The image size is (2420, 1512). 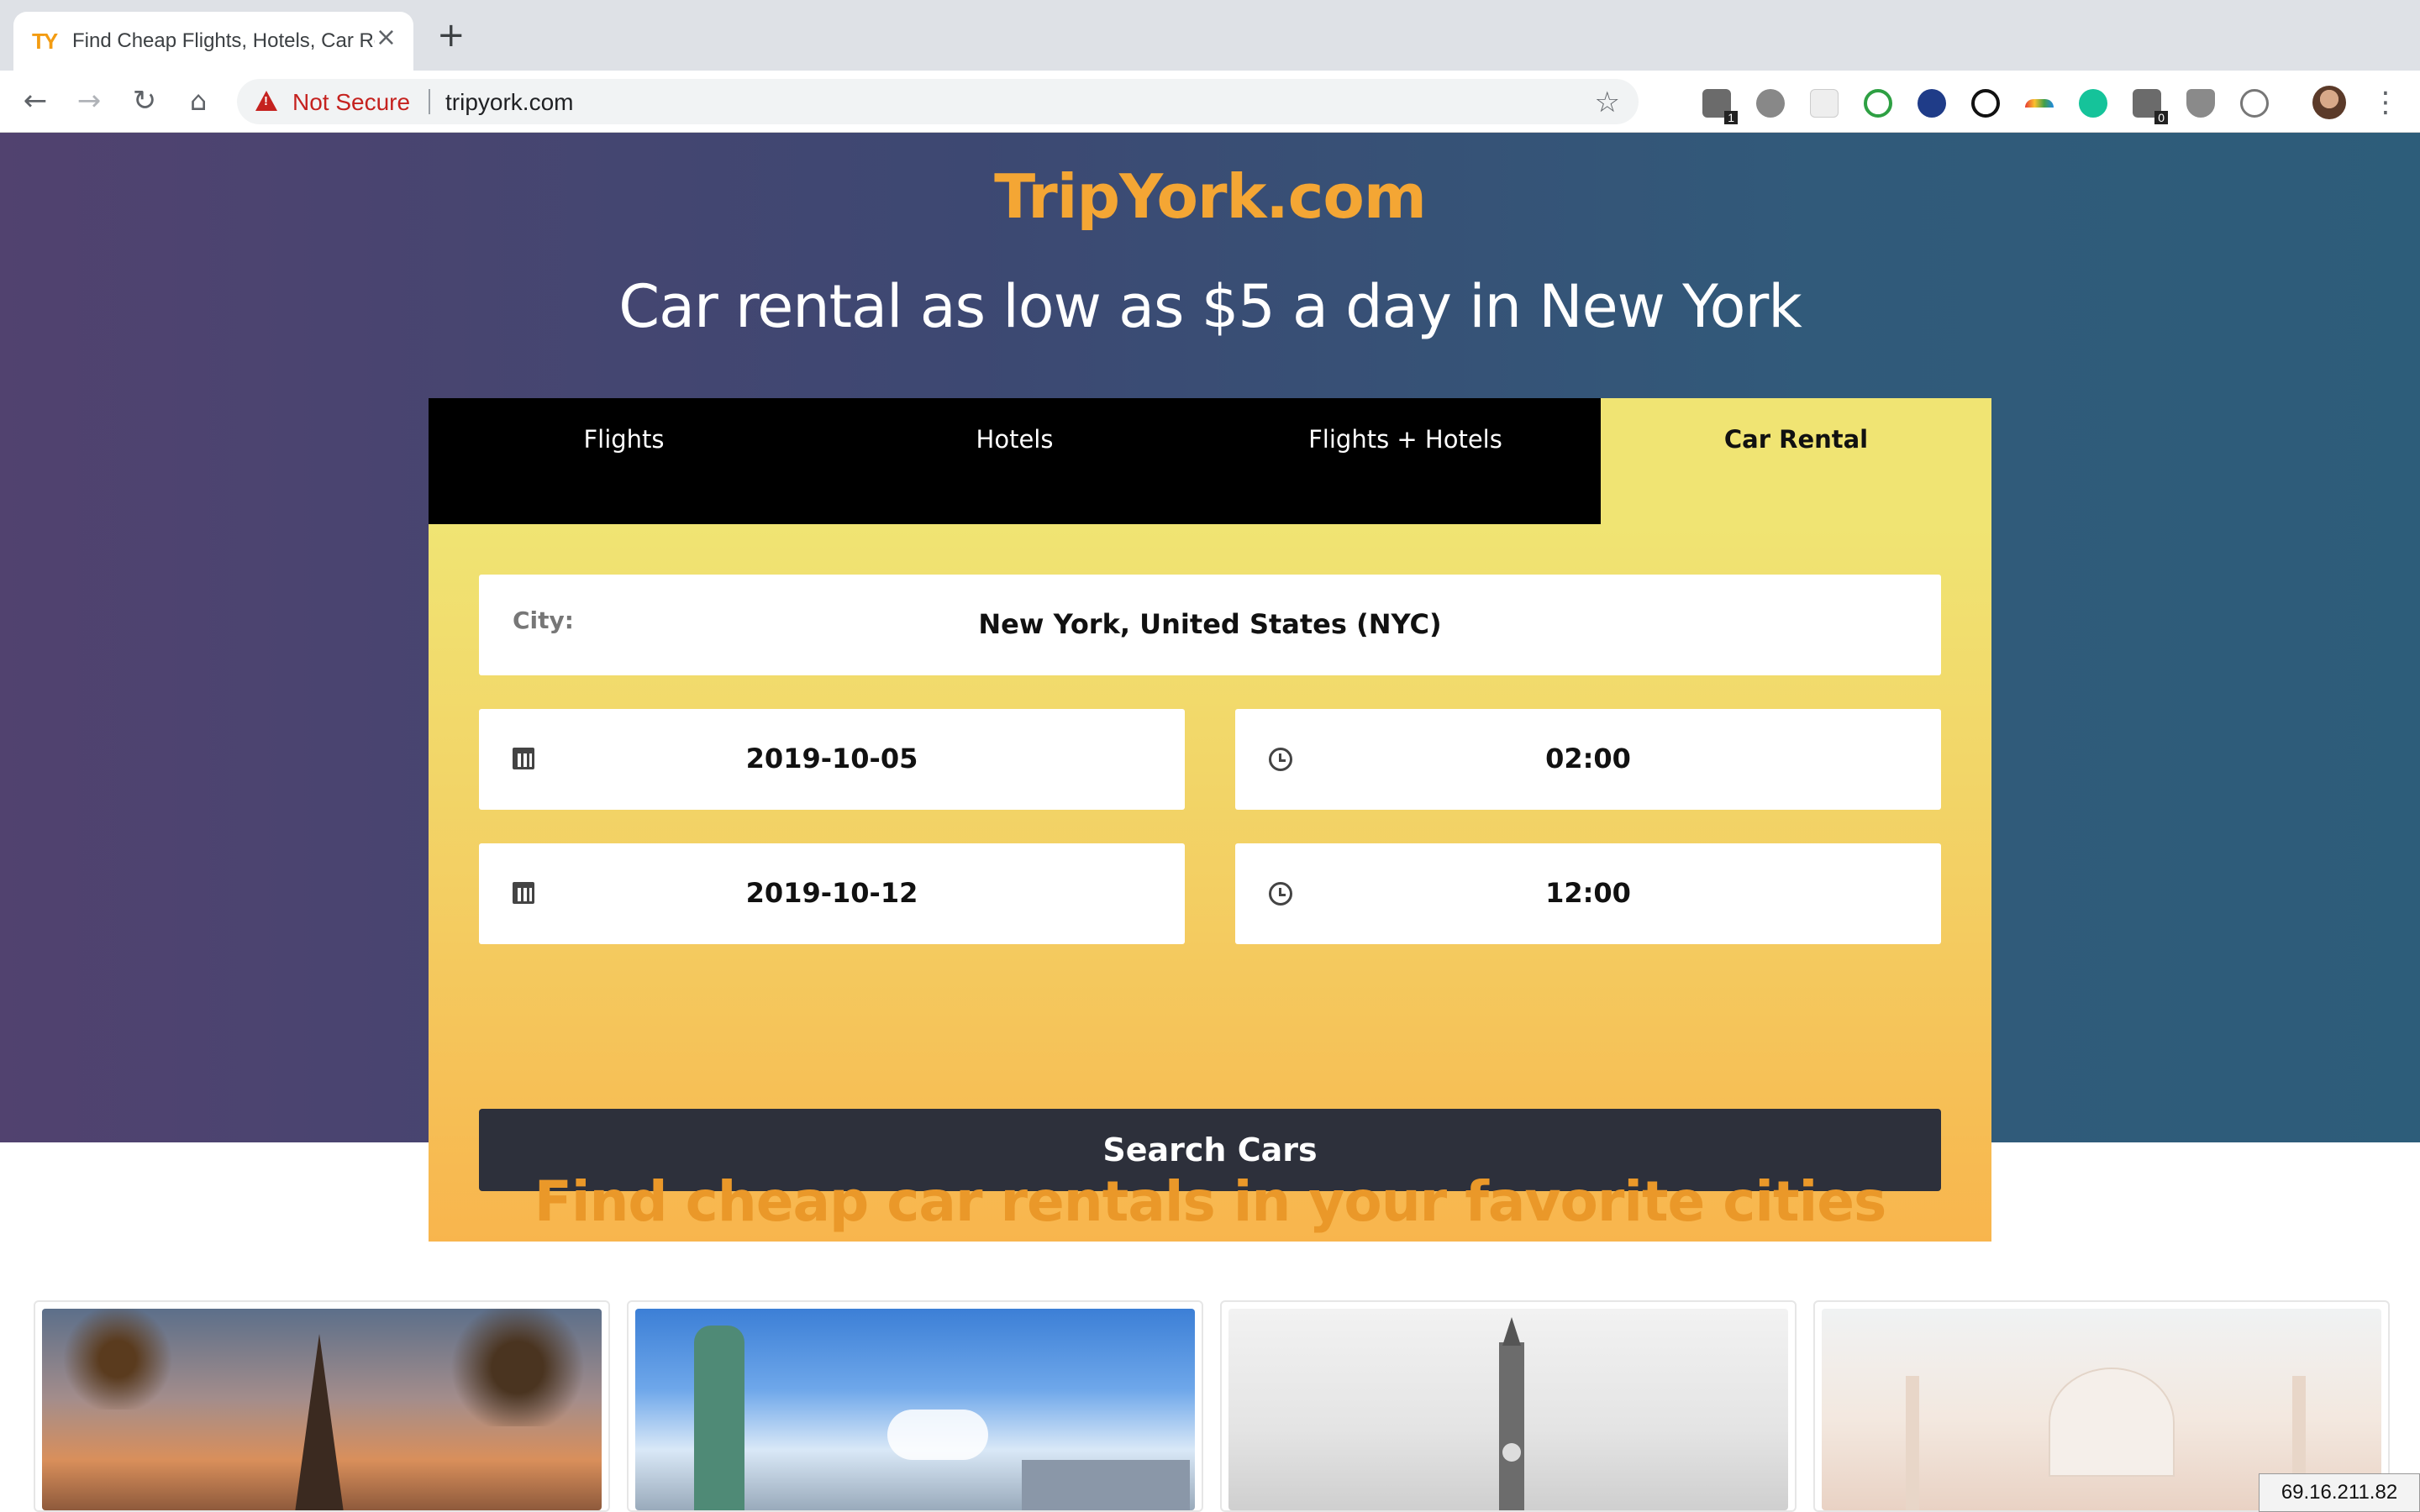 What do you see at coordinates (2093, 103) in the screenshot?
I see `grammarly-icon` at bounding box center [2093, 103].